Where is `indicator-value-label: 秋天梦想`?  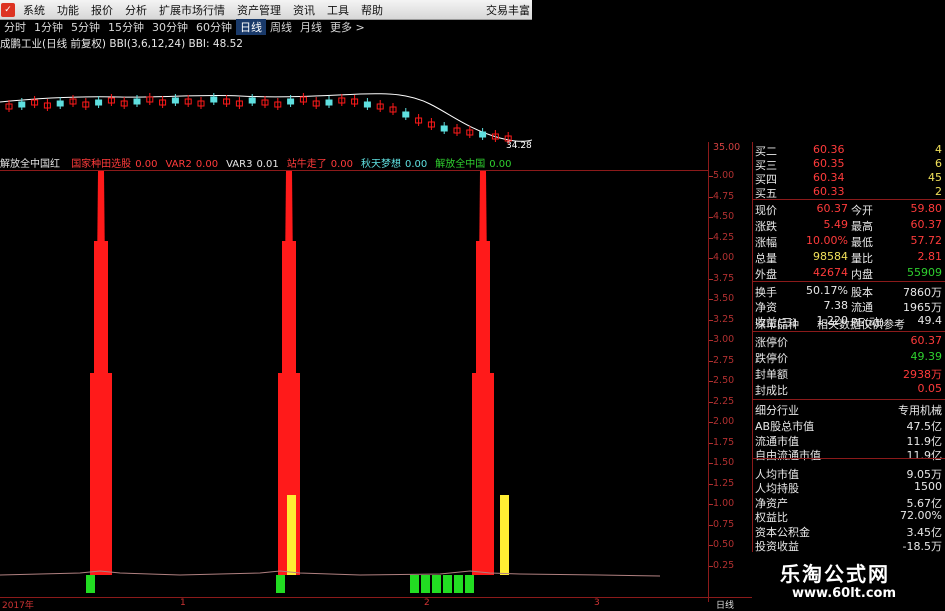
indicator-value-label: 秋天梦想 is located at coordinates (380, 164).